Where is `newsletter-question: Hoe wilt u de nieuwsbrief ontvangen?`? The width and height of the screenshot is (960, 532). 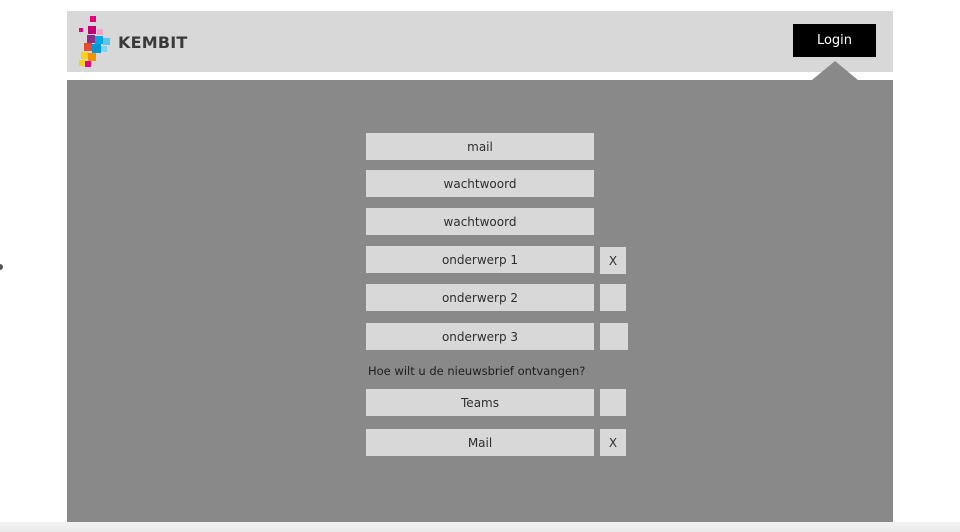
newsletter-question: Hoe wilt u de nieuwsbrief ontvangen? is located at coordinates (477, 371).